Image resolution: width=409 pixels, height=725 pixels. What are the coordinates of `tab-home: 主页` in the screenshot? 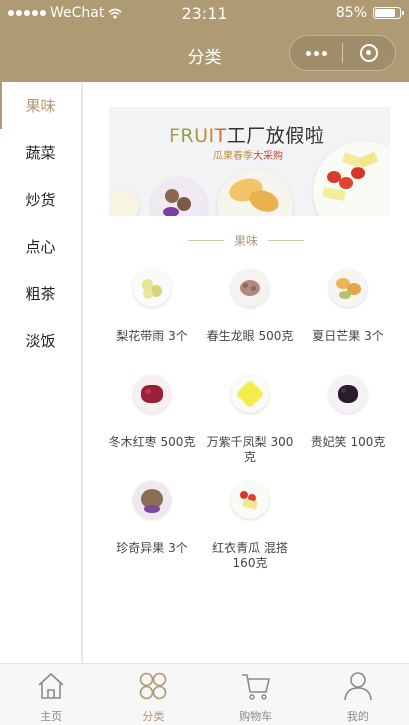 It's located at (51, 694).